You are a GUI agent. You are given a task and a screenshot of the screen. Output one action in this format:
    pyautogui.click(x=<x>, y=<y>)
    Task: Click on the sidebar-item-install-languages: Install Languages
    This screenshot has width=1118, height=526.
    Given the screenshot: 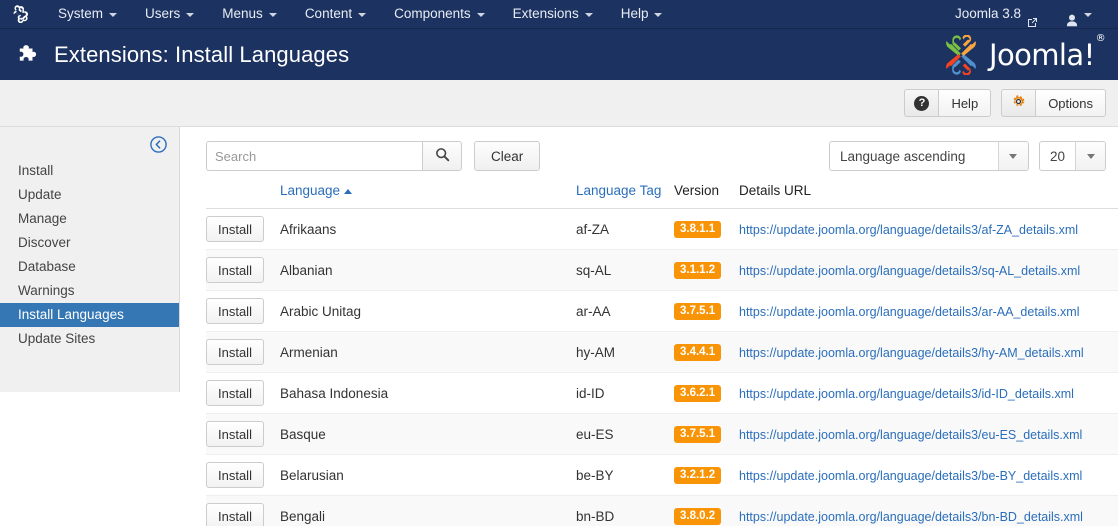 What is the action you would take?
    pyautogui.click(x=89, y=315)
    